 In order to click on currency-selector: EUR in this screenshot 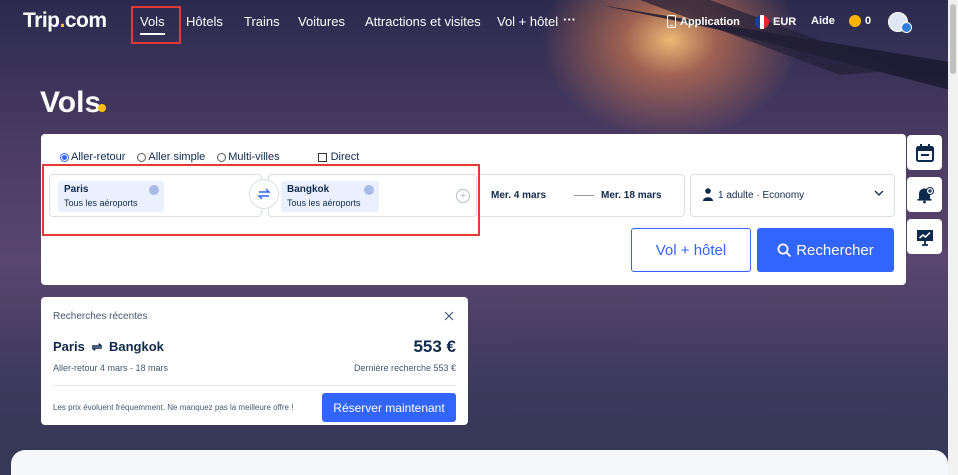, I will do `click(775, 22)`.